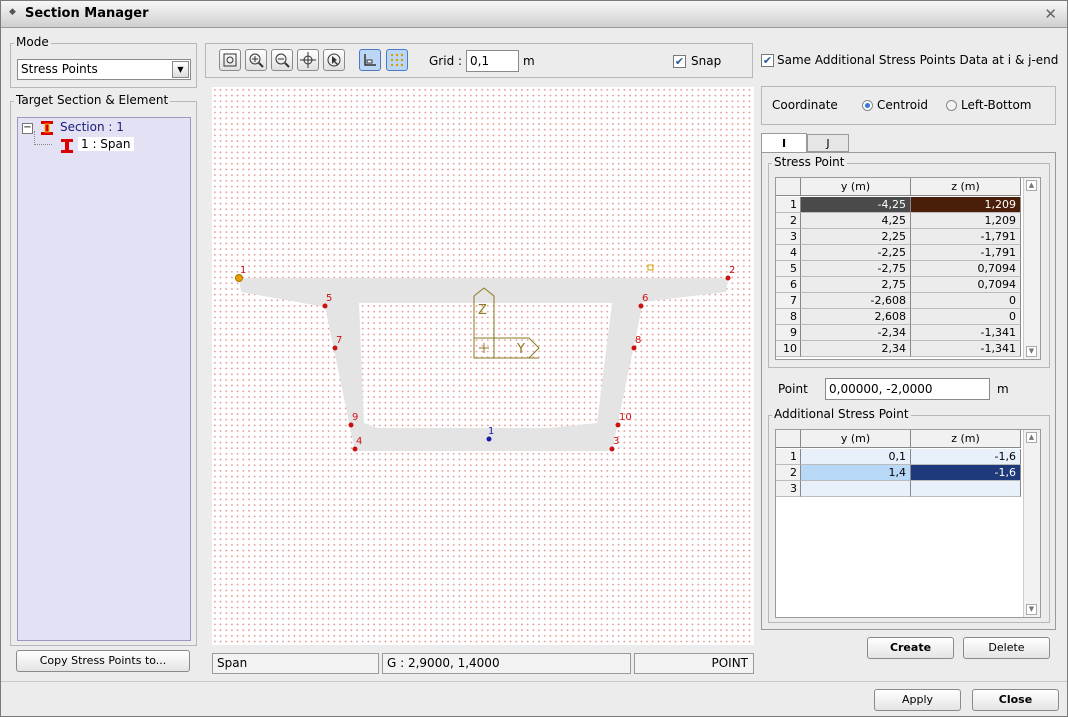 The image size is (1068, 717). What do you see at coordinates (856, 317) in the screenshot?
I see `table-cell-y: 2,608` at bounding box center [856, 317].